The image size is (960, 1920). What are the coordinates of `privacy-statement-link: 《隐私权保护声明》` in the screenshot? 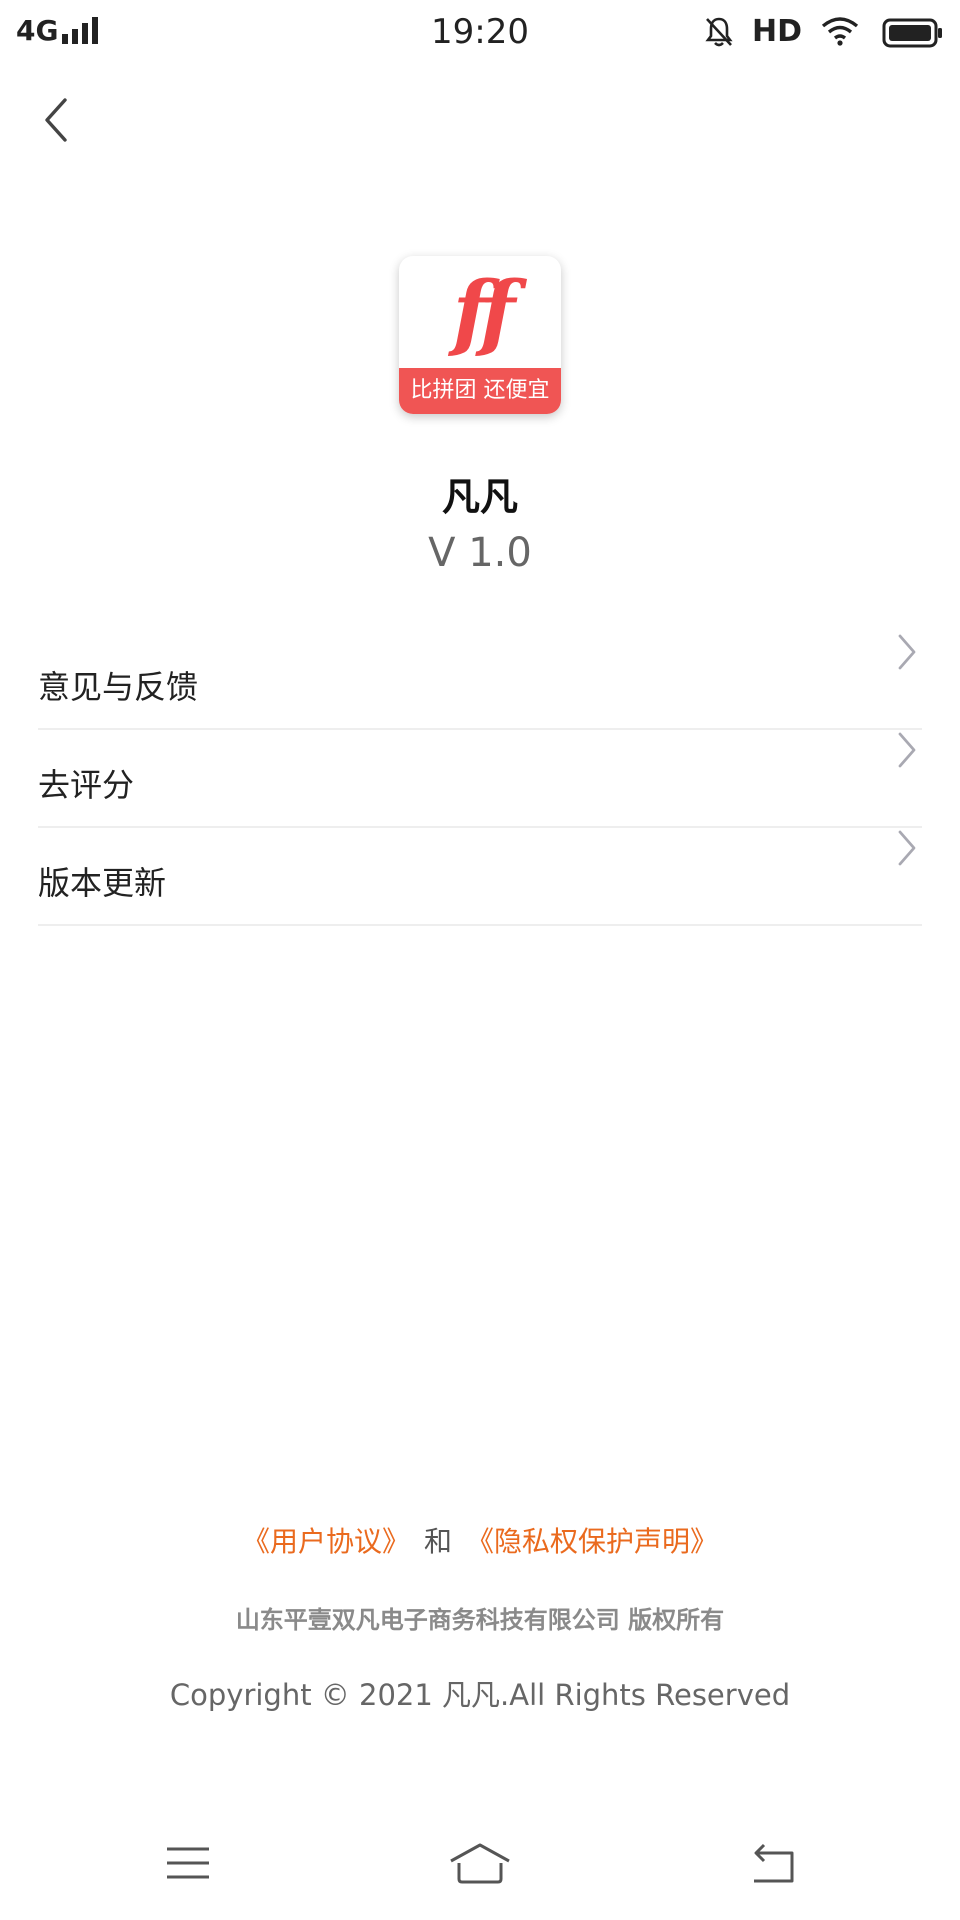 It's located at (592, 1541).